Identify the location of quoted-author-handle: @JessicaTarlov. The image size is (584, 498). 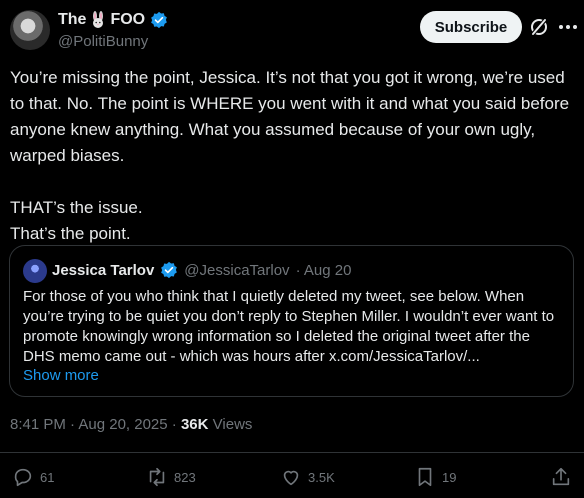
(236, 270).